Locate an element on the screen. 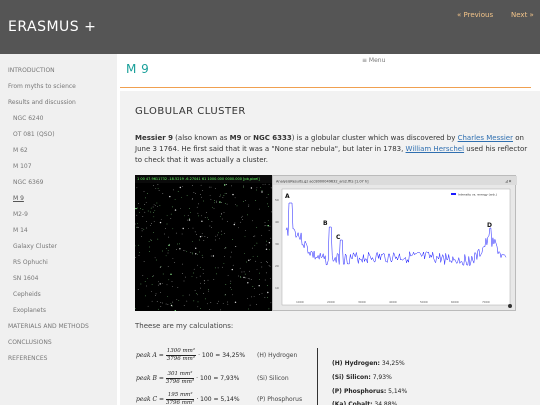 This screenshot has height=405, width=540. sidebar-item: Exoplanets is located at coordinates (29, 310).